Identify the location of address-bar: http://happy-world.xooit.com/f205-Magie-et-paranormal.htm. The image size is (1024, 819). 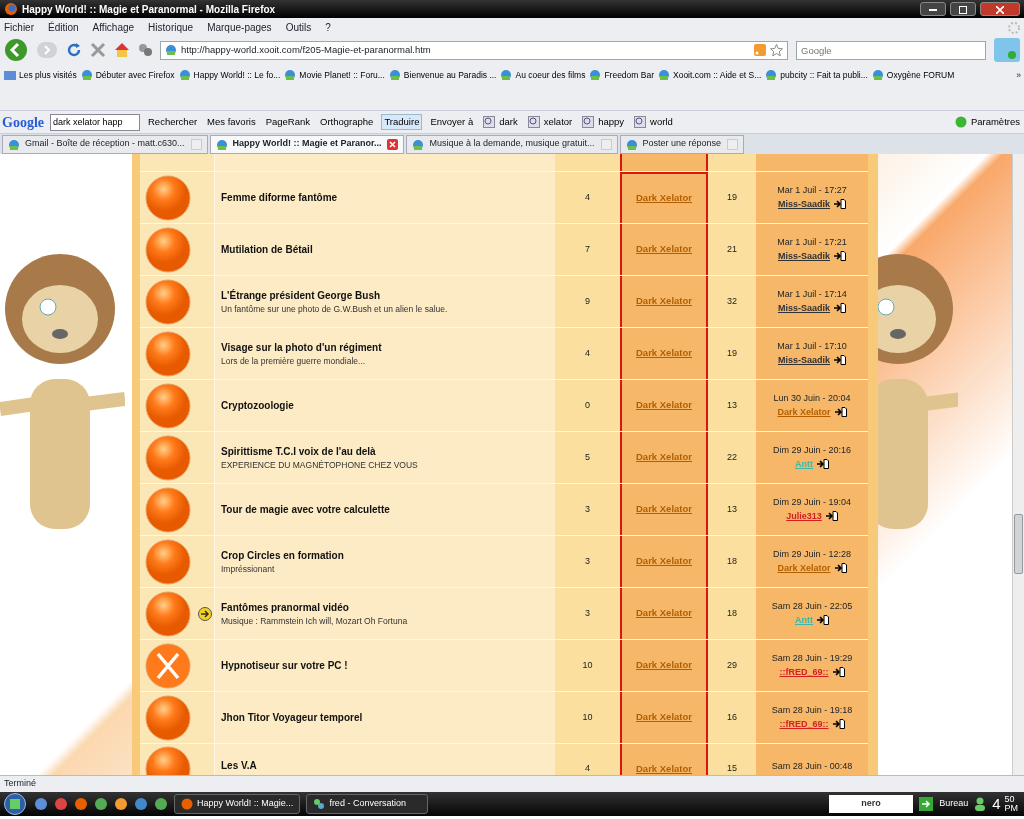
(474, 50).